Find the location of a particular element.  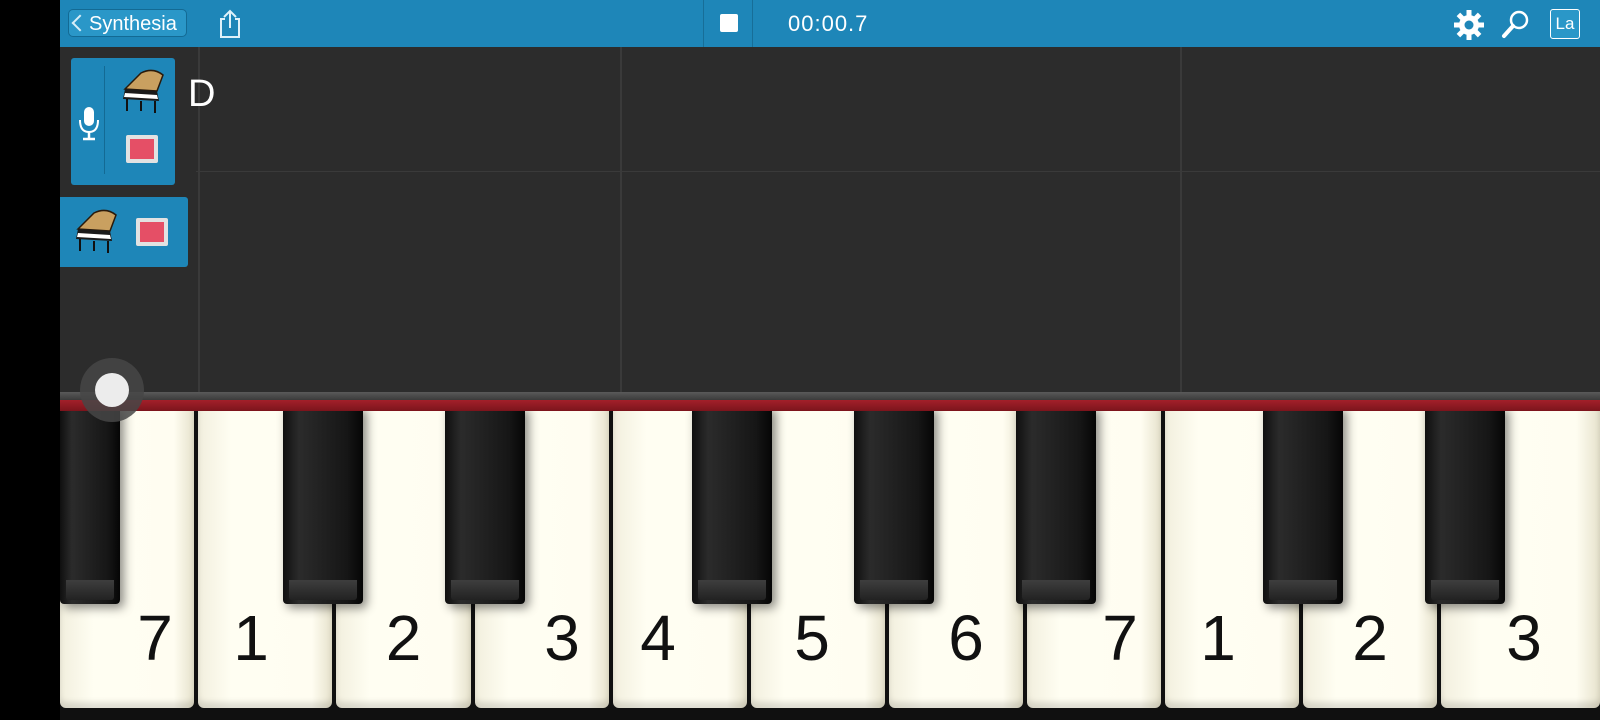

back-button-label: Synthesia is located at coordinates (133, 24).